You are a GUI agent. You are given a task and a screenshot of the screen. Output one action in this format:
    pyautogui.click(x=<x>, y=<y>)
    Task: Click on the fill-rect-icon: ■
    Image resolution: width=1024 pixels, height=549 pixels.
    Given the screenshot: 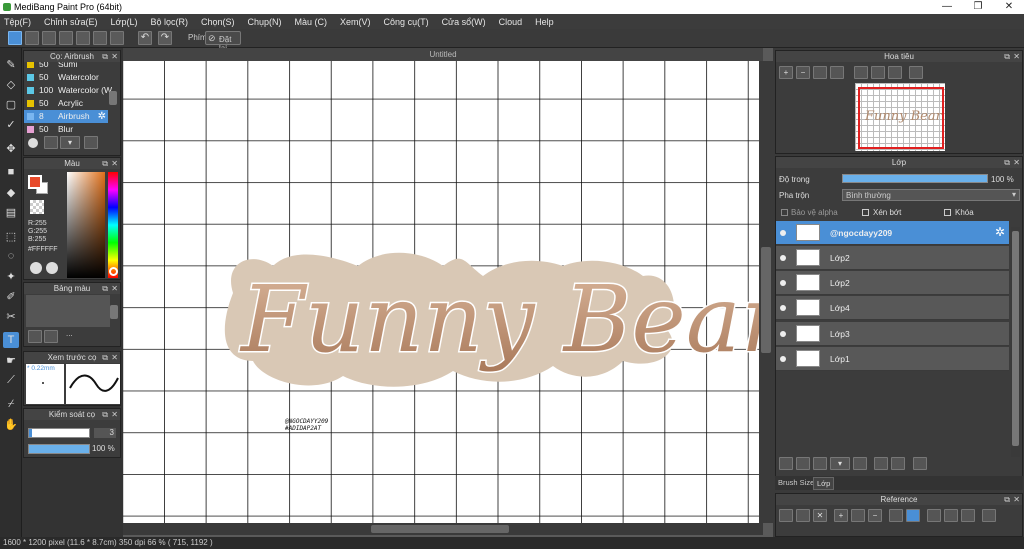 What is the action you would take?
    pyautogui.click(x=11, y=172)
    